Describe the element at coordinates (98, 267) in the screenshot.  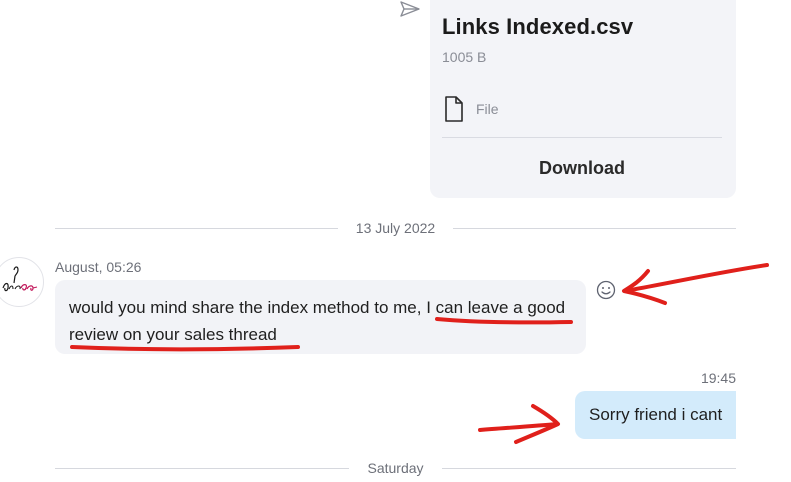
I see `sender-name-time: August, 05:26` at that location.